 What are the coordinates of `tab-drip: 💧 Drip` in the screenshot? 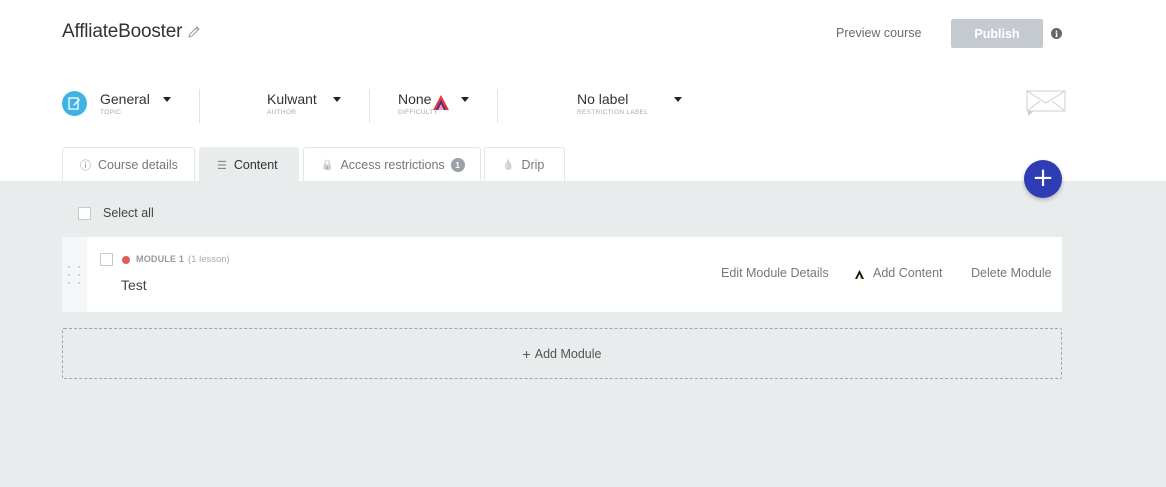 It's located at (524, 164).